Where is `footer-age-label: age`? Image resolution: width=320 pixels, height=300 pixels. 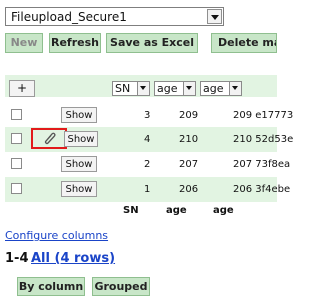 footer-age-label: age is located at coordinates (176, 210).